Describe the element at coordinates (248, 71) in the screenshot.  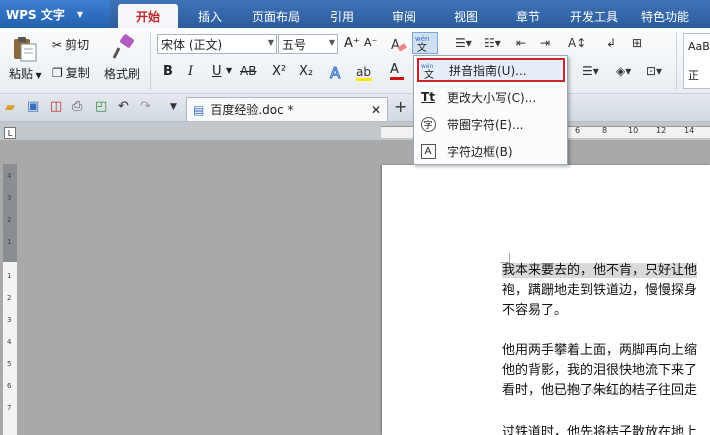
I see `strikethrough-button: AB` at that location.